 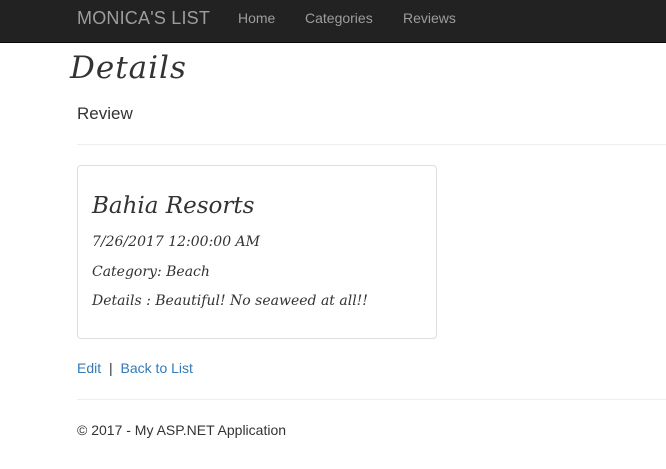 What do you see at coordinates (173, 206) in the screenshot?
I see `review-title: Bahia Resorts` at bounding box center [173, 206].